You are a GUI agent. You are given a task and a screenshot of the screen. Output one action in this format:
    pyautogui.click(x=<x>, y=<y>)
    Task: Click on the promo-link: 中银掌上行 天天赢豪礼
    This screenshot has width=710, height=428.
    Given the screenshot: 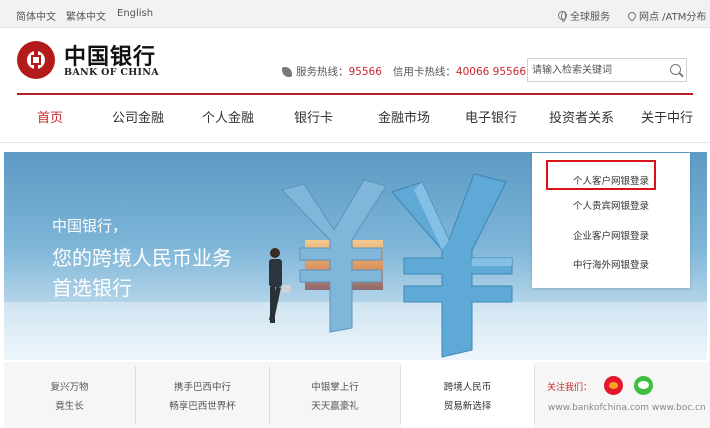 What is the action you would take?
    pyautogui.click(x=335, y=395)
    